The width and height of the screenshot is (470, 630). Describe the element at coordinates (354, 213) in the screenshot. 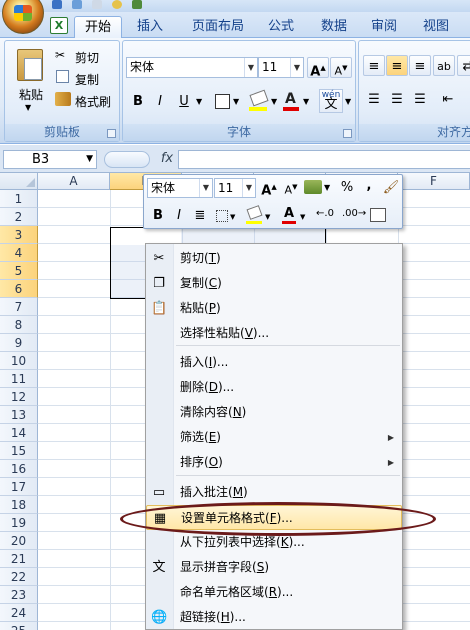

I see `decrease-decimal-button: .00→` at that location.